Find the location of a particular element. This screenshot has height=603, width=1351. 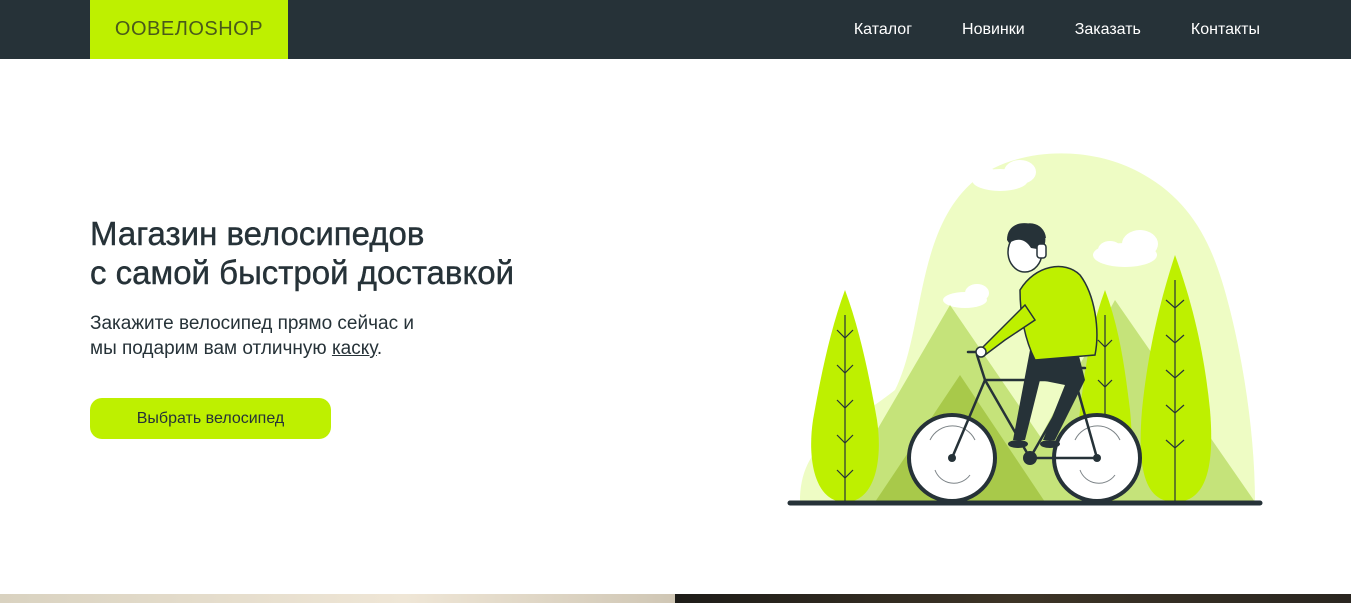

hero-subtitle-suffix: . is located at coordinates (379, 348).